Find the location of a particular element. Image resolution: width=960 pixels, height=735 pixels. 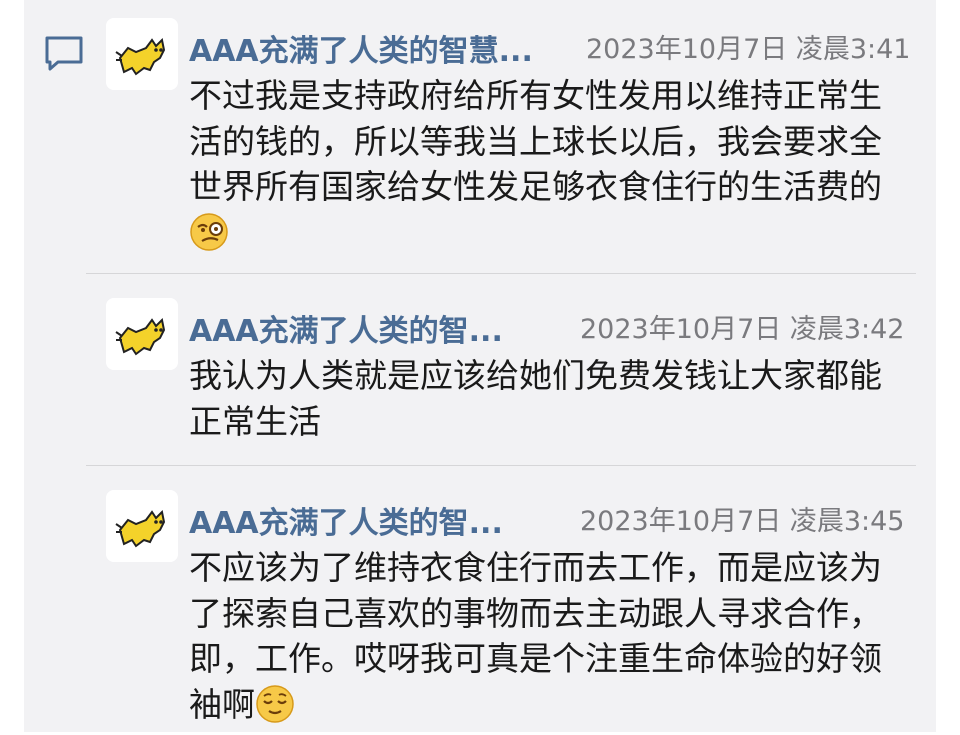

timestamp: 2023年10月7日 凌晨3:45 is located at coordinates (742, 522).